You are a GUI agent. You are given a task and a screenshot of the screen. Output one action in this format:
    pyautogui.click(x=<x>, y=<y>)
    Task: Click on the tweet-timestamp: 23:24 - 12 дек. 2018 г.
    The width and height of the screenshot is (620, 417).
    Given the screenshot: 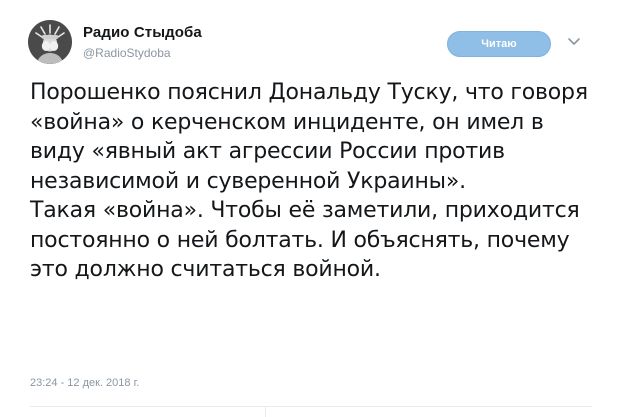 What is the action you would take?
    pyautogui.click(x=84, y=383)
    